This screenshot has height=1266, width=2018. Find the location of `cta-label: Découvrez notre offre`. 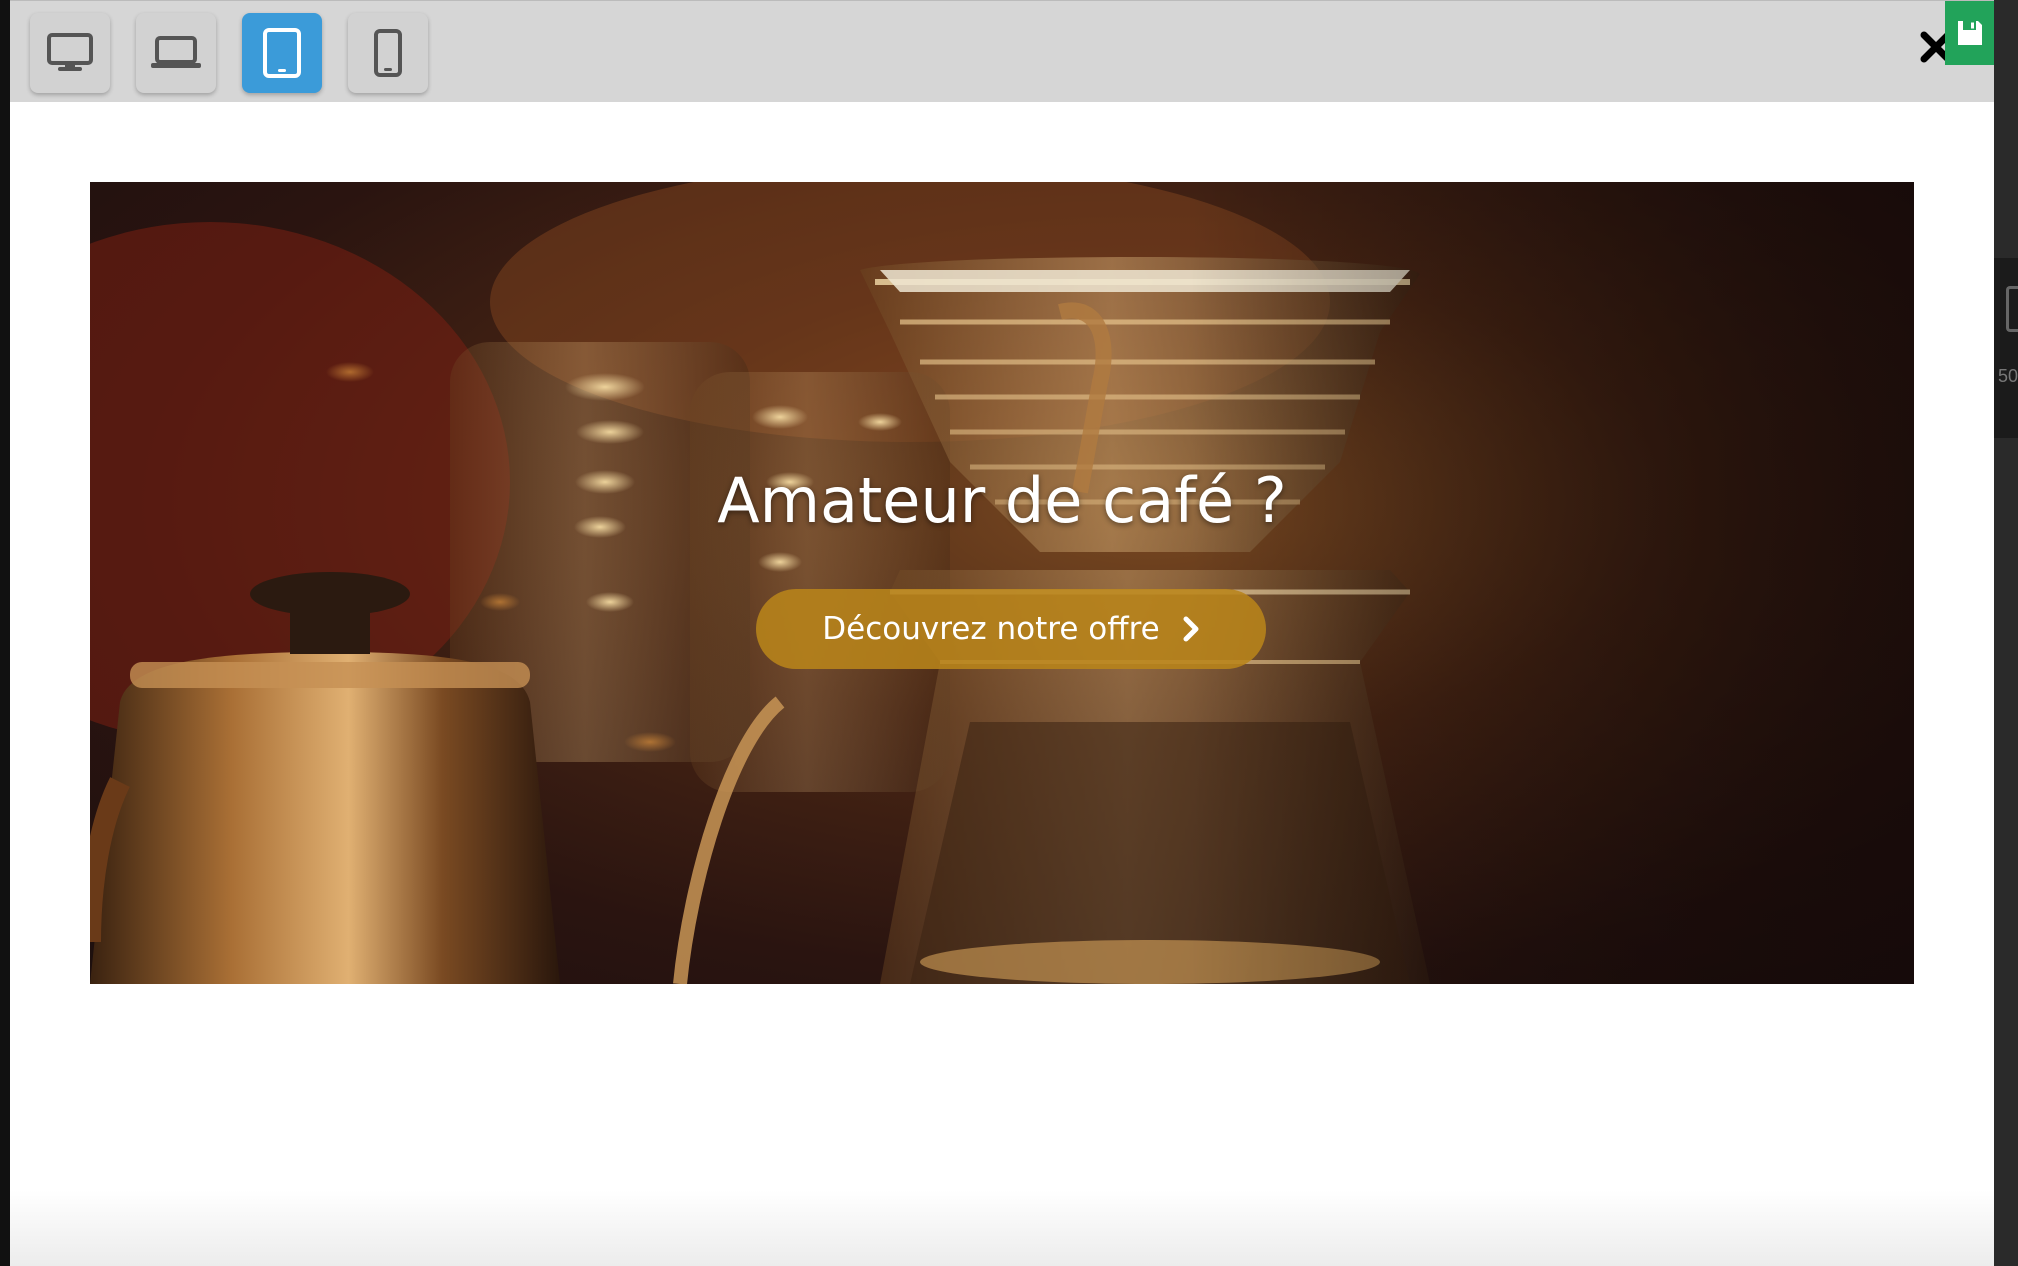

cta-label: Découvrez notre offre is located at coordinates (991, 629).